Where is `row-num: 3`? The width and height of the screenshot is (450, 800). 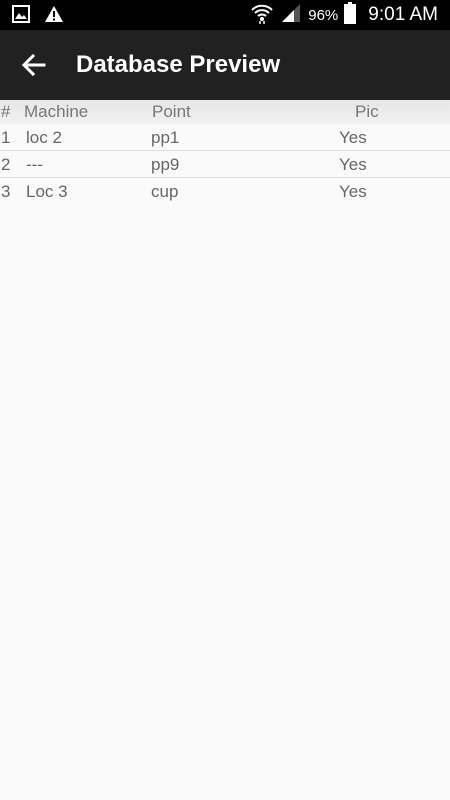 row-num: 3 is located at coordinates (6, 191).